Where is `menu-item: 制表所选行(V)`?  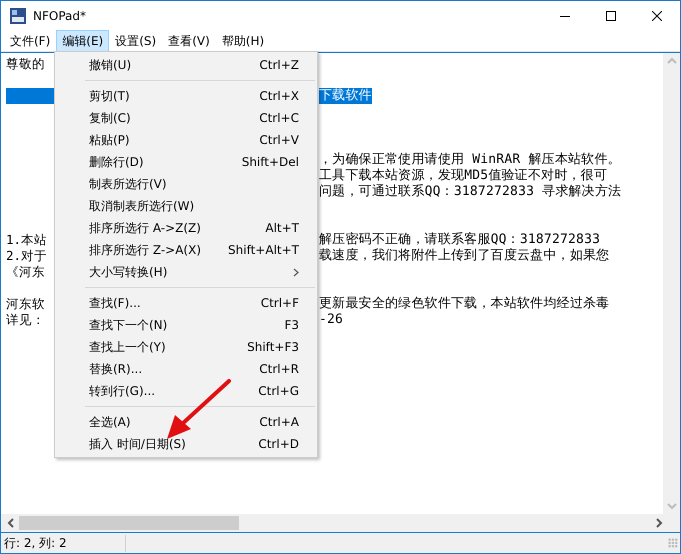 menu-item: 制表所选行(V) is located at coordinates (186, 184).